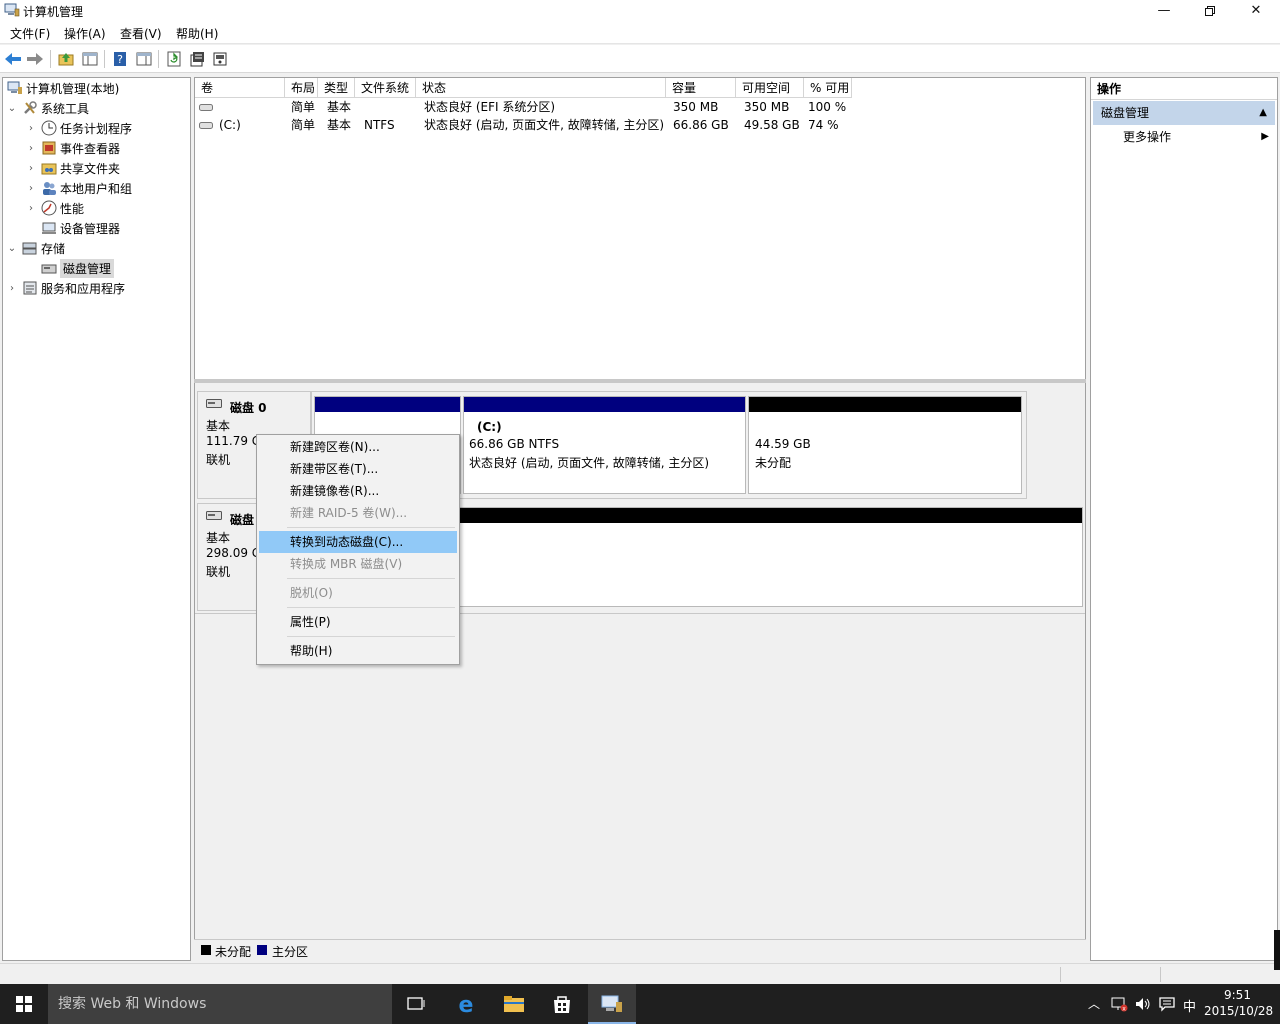 The height and width of the screenshot is (1024, 1280). I want to click on disk-type: 基本, so click(218, 538).